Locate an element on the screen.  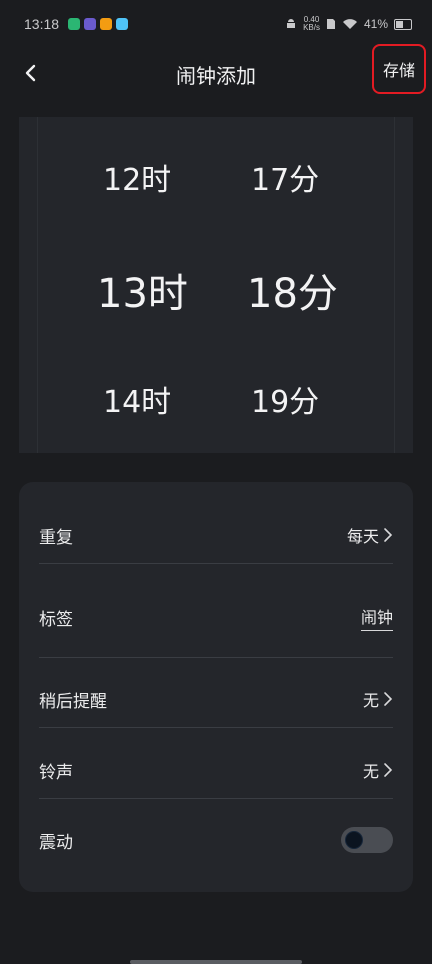
repeat-value-group: 每天 is located at coordinates (370, 535).